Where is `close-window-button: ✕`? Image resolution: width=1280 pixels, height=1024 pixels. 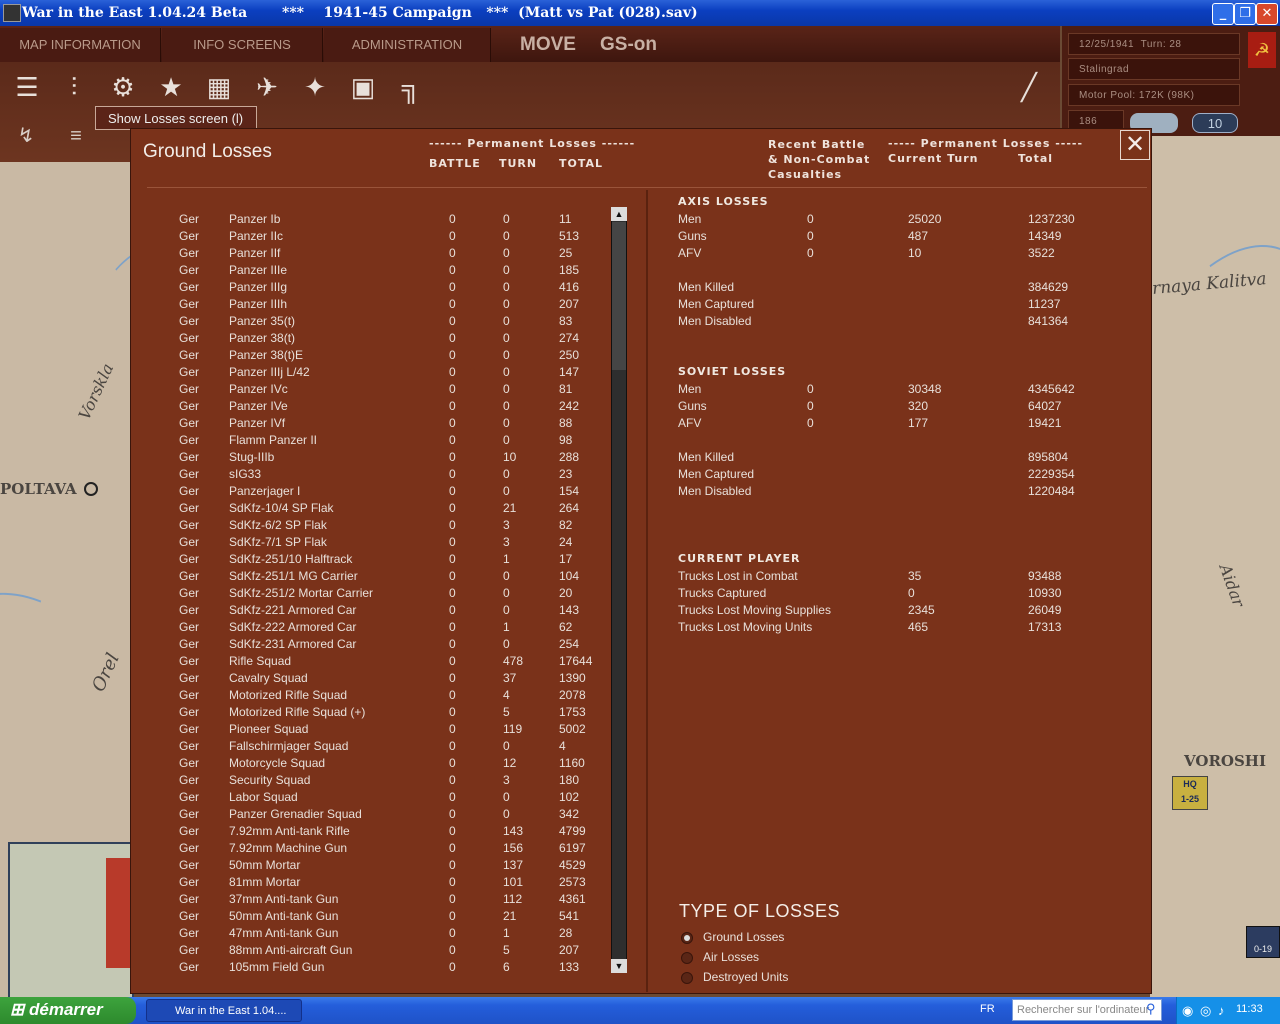
close-window-button: ✕ is located at coordinates (1267, 14).